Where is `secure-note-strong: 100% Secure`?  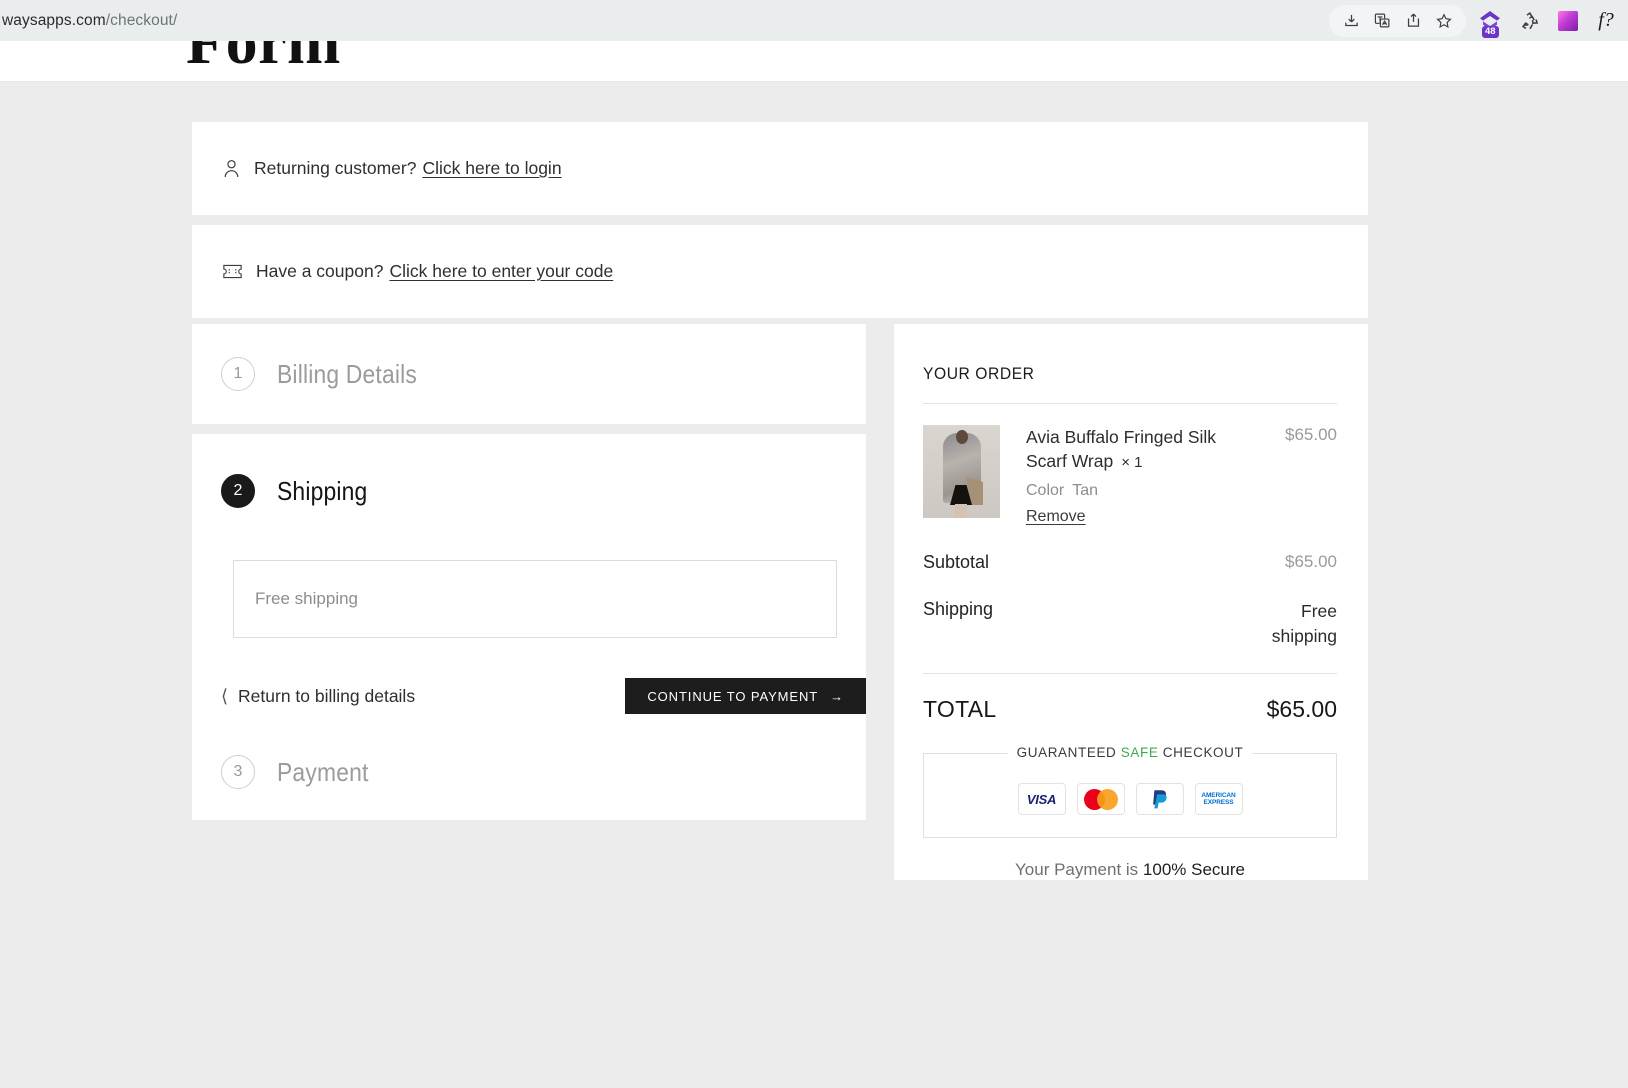
secure-note-strong: 100% Secure is located at coordinates (1193, 869).